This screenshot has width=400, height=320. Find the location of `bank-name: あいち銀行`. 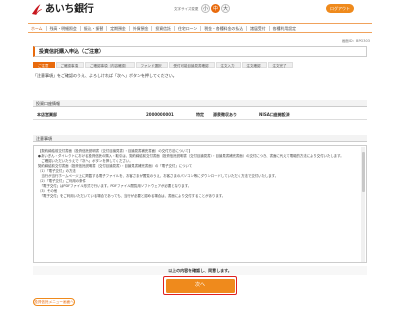

bank-name: あいち銀行 is located at coordinates (69, 10).